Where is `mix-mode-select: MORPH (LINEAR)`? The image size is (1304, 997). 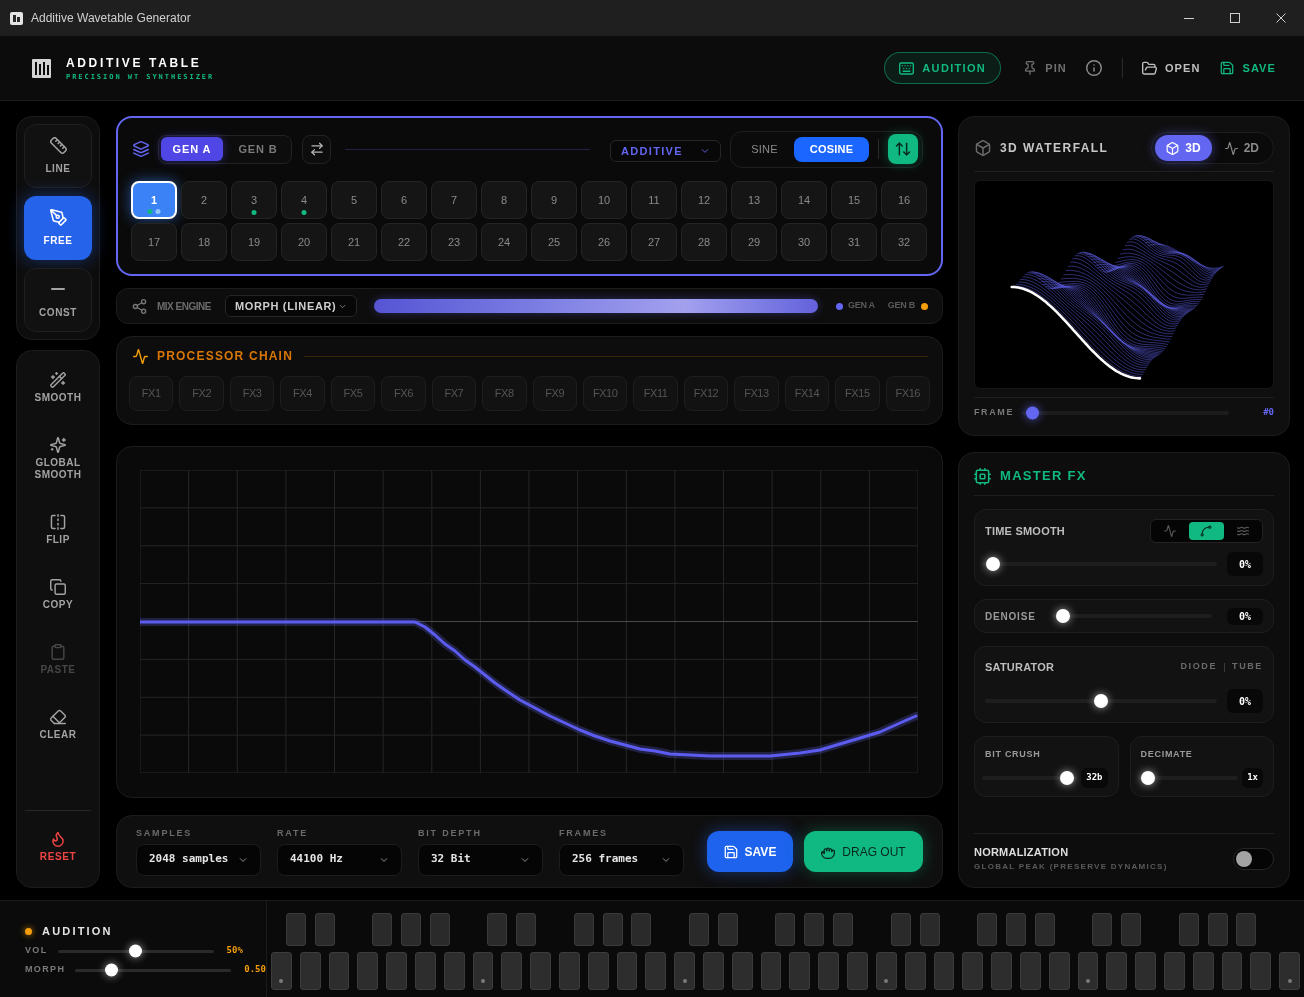
mix-mode-select: MORPH (LINEAR) is located at coordinates (290, 306).